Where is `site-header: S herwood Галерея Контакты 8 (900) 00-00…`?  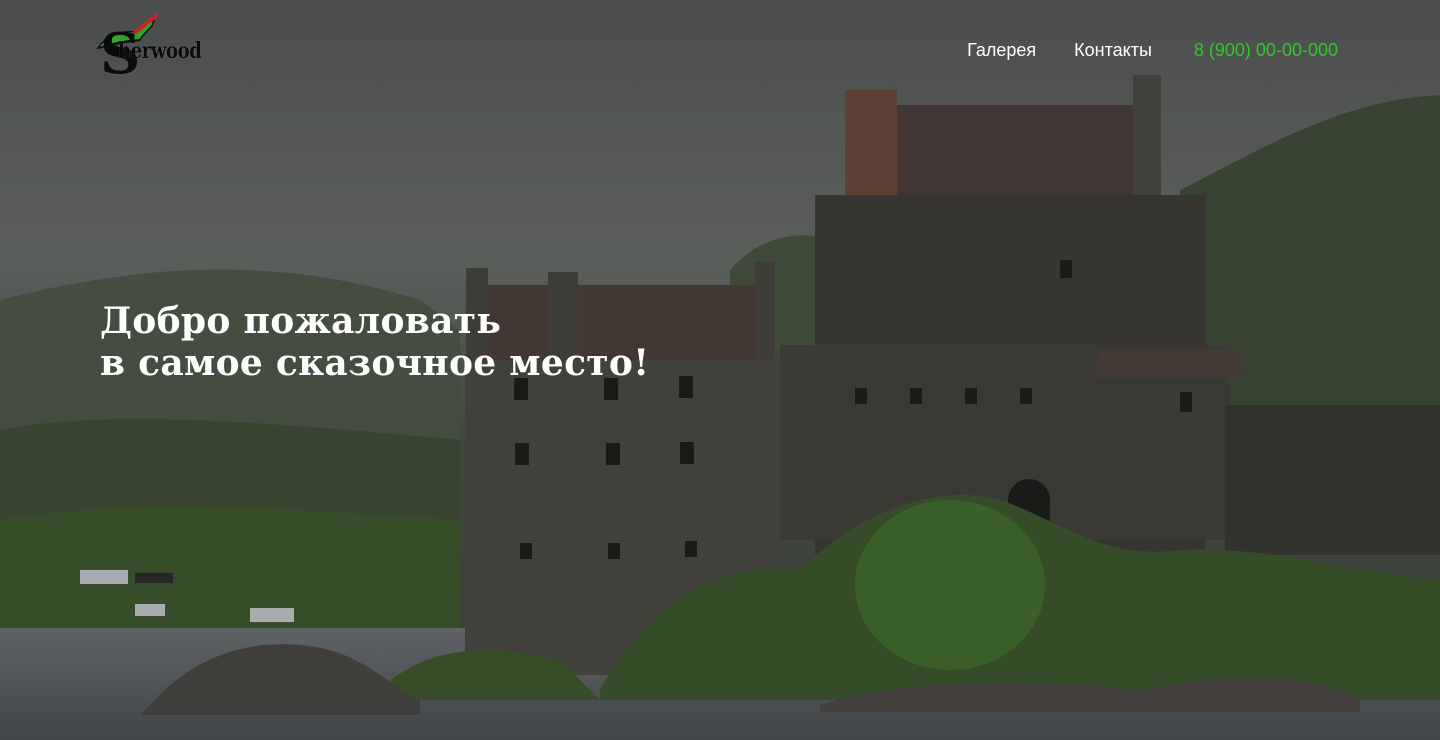 site-header: S herwood Галерея Контакты 8 (900) 00-00… is located at coordinates (720, 55).